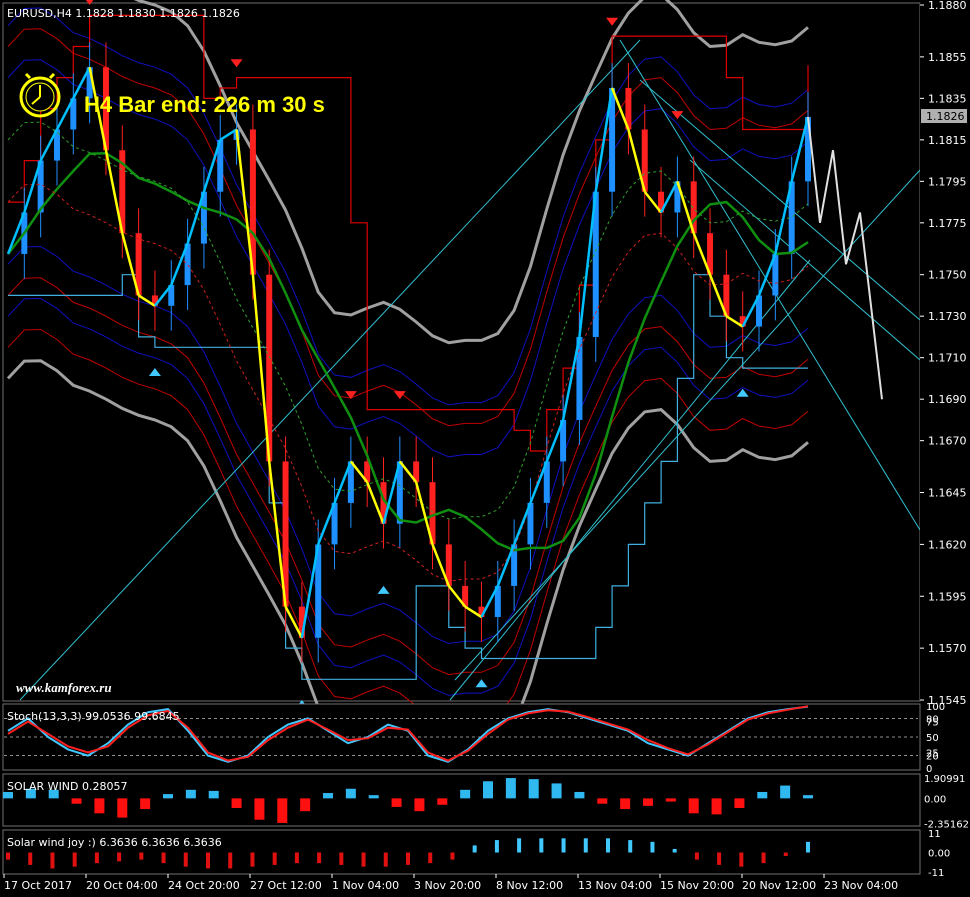  I want to click on solar-wind-joy-tick-label: 0.00, so click(939, 854).